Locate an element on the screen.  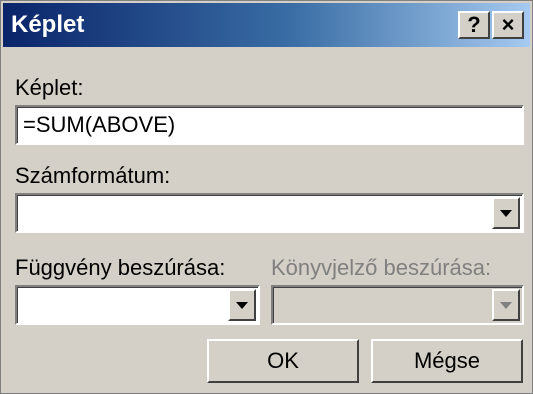
close-button: × is located at coordinates (508, 25).